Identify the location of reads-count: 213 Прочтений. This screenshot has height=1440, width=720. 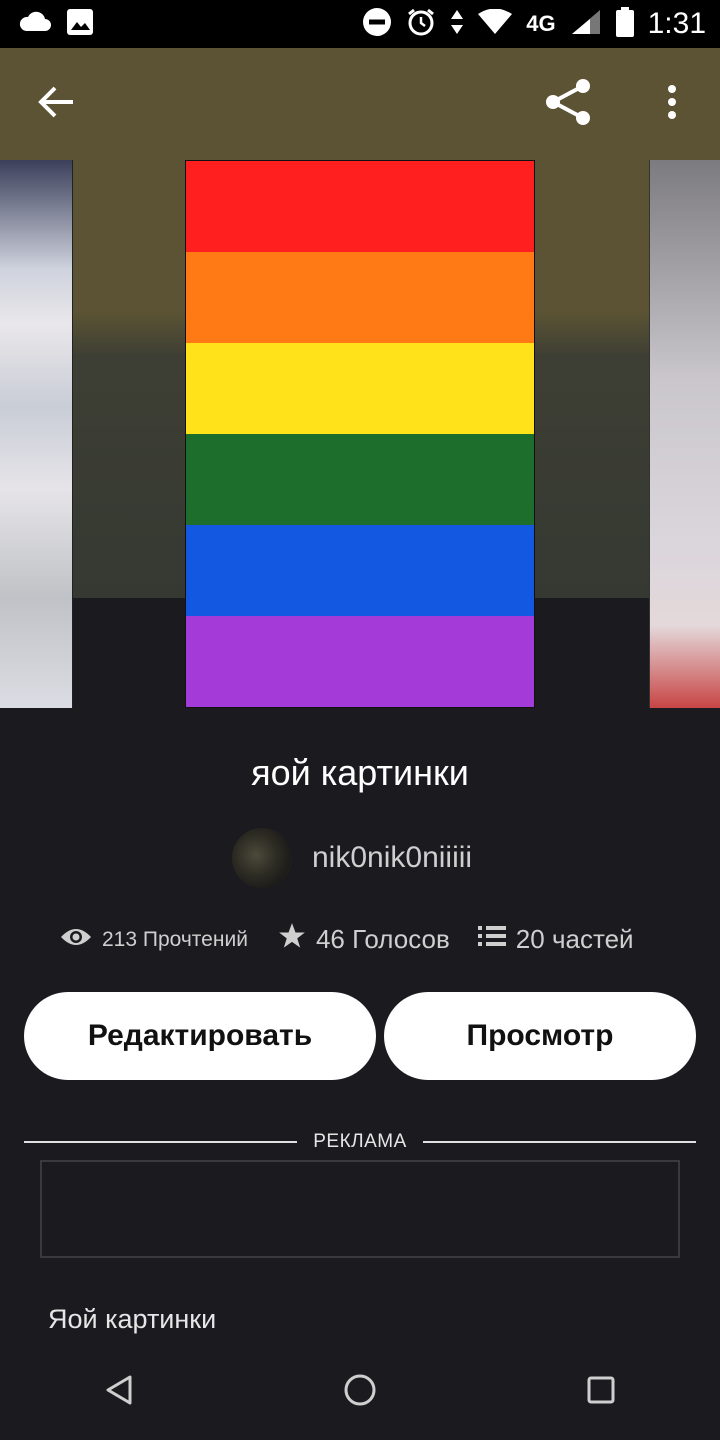
(175, 939).